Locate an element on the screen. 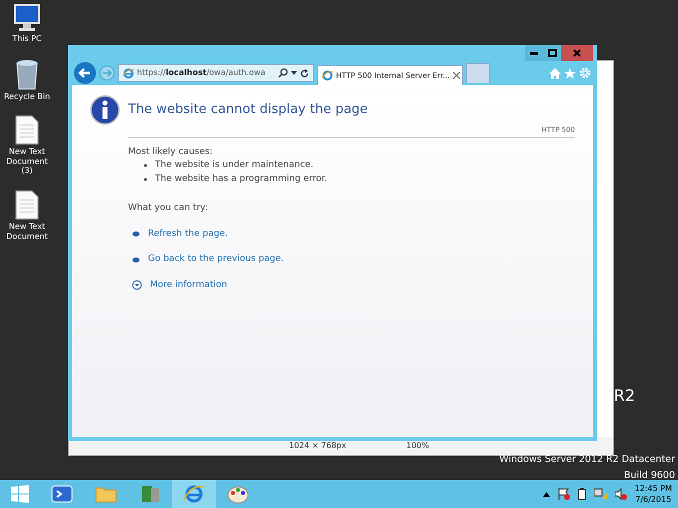 This screenshot has width=678, height=508. clock-time: 12:45 PM is located at coordinates (653, 488).